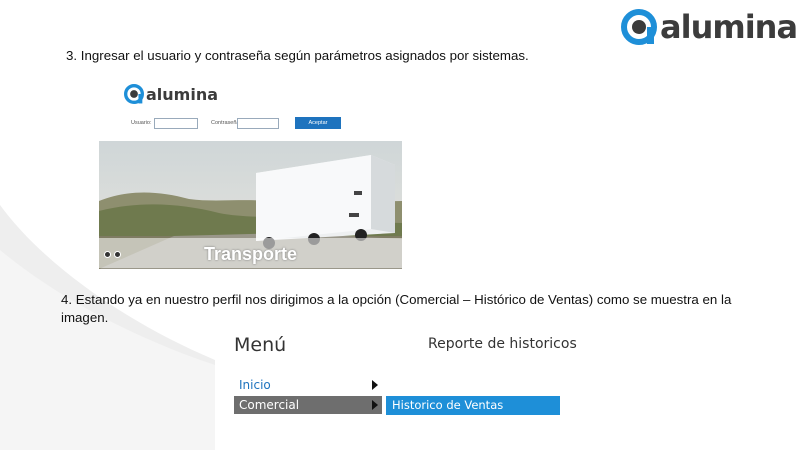 This screenshot has height=450, width=800. Describe the element at coordinates (308, 405) in the screenshot. I see `menu-item-comercial: Comercial` at that location.